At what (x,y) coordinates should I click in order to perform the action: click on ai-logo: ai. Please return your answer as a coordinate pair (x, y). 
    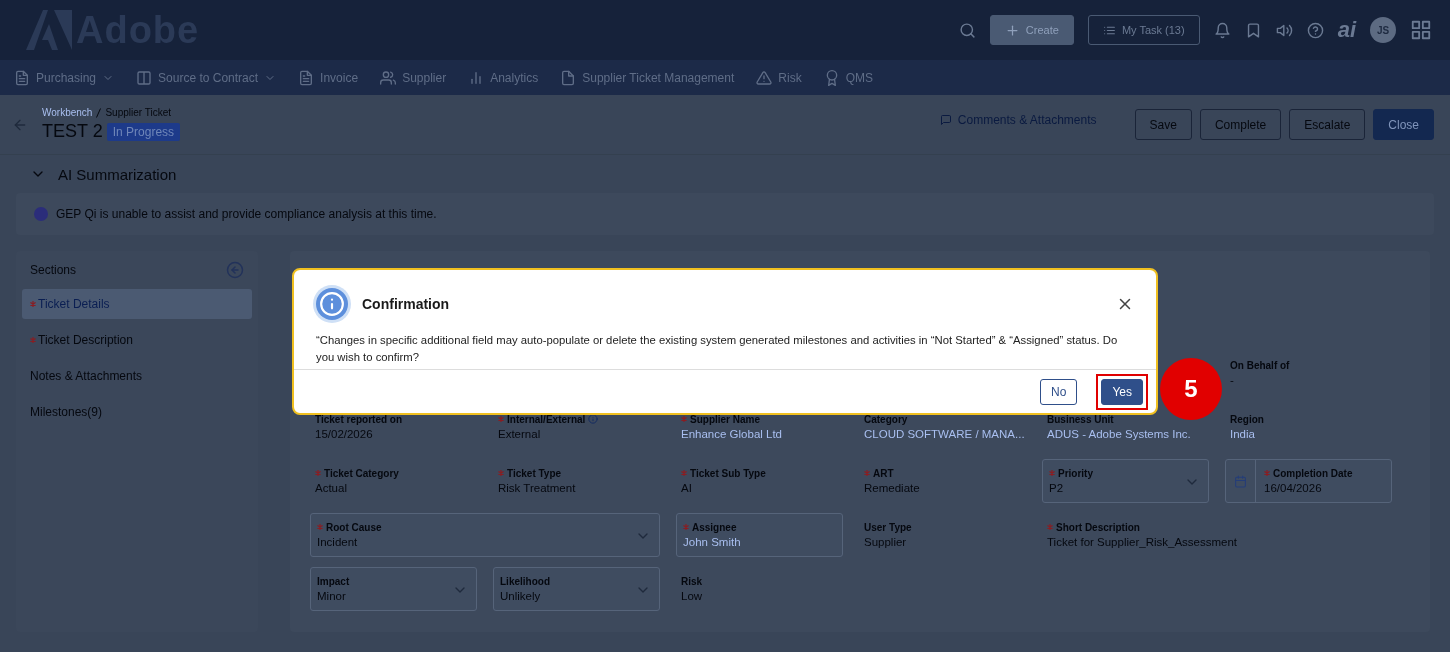
    Looking at the image, I should click on (1346, 30).